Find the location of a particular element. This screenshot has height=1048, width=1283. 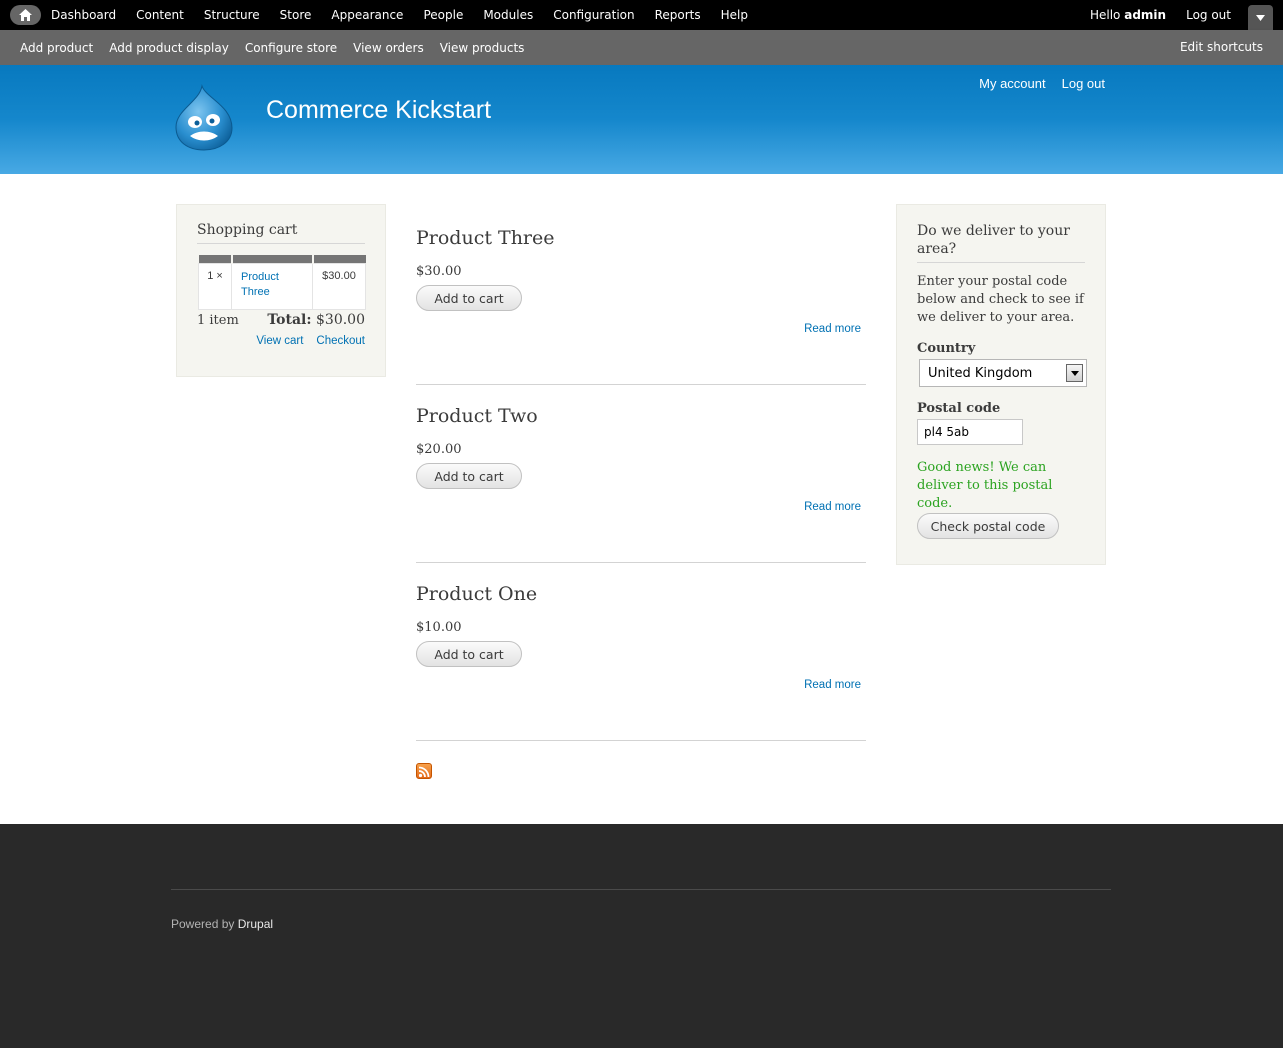

cart-item-price: $30.00 is located at coordinates (339, 286).